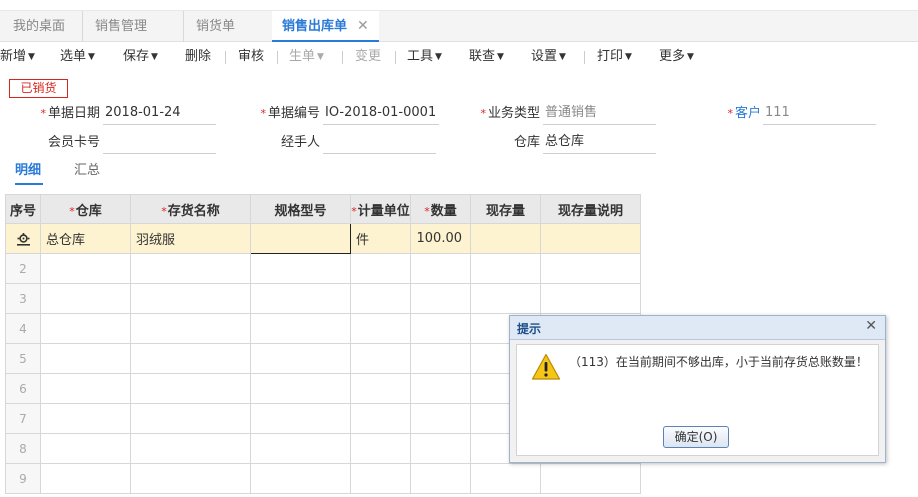  I want to click on table-row: 总仓库 羽绒服 件 100.00, so click(323, 238).